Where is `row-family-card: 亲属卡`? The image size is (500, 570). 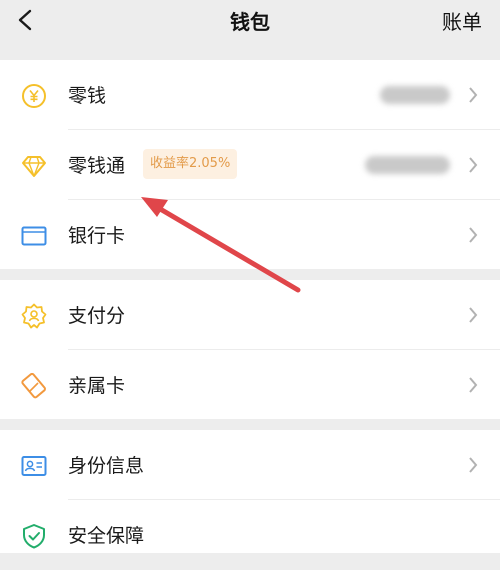
row-family-card: 亲属卡 is located at coordinates (250, 385).